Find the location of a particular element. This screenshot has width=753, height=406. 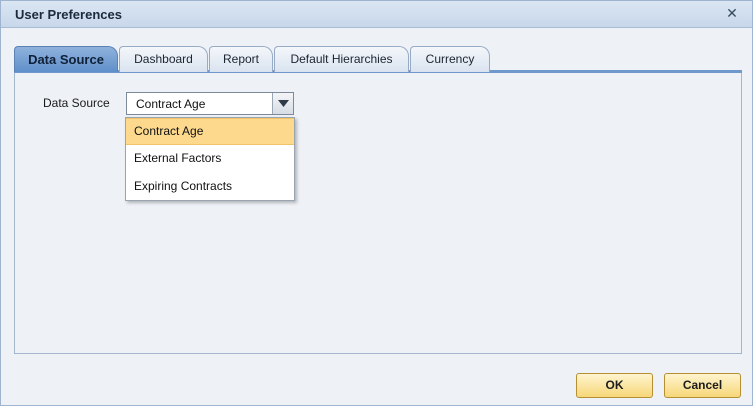

tab-data-source: Data Source is located at coordinates (66, 59).